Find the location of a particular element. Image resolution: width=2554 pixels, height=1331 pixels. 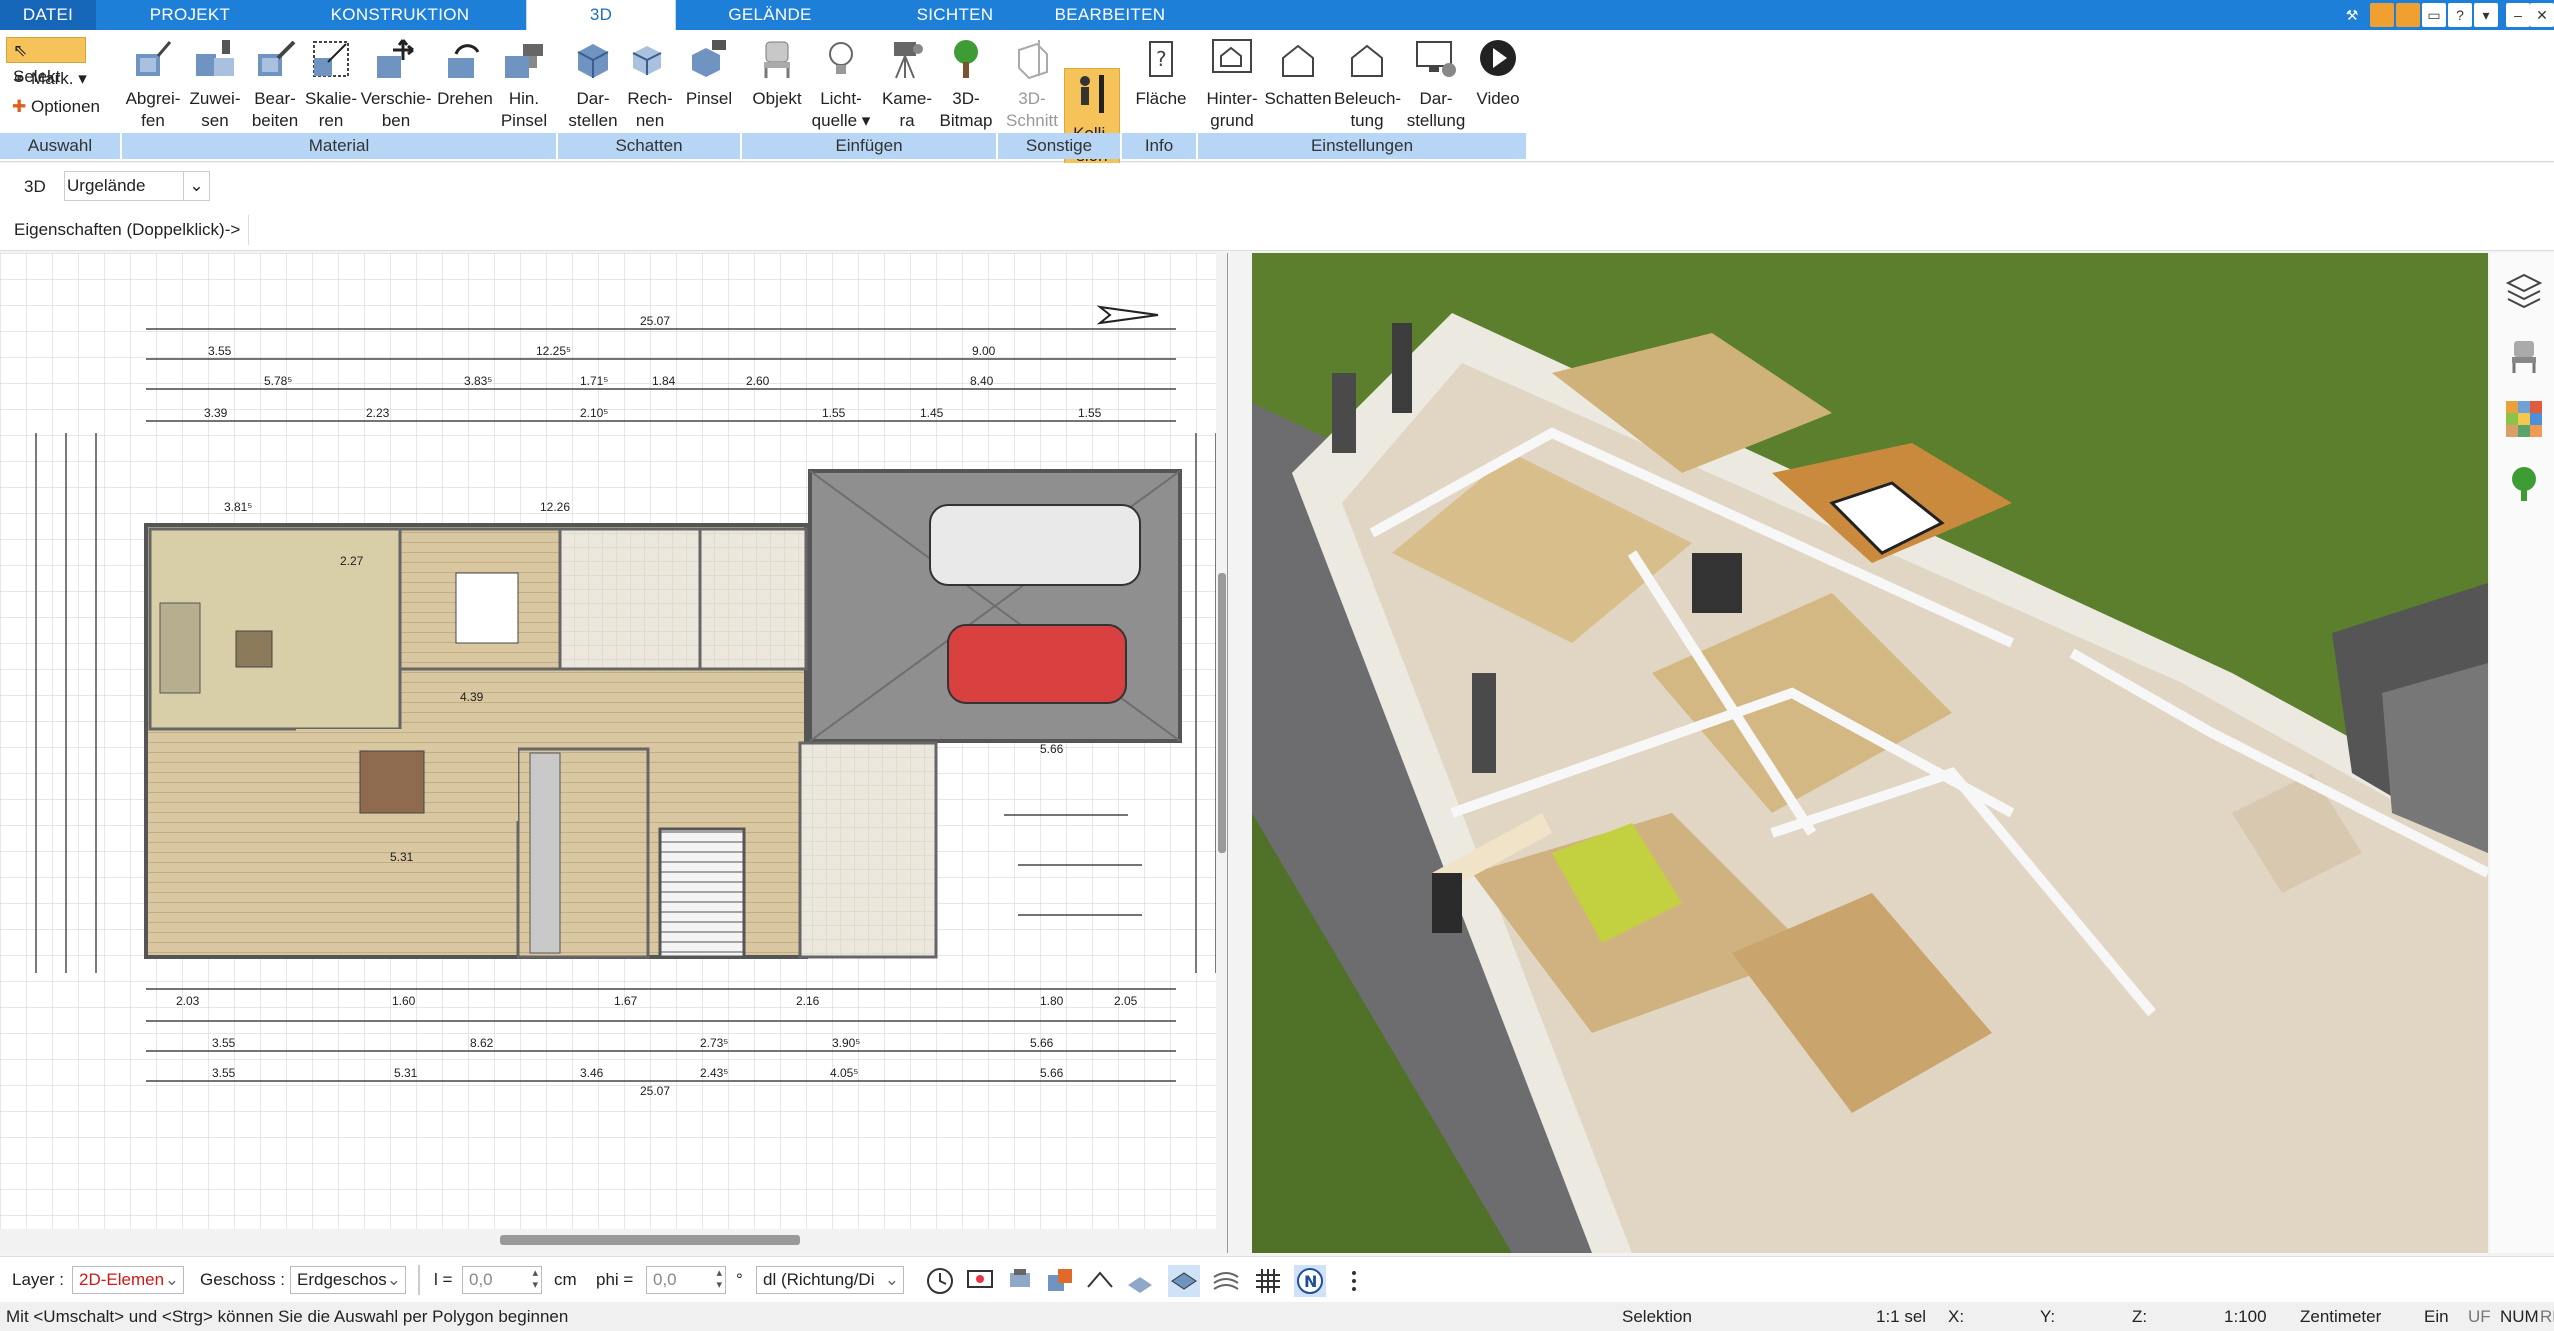

dim-label: 3.55 is located at coordinates (224, 1043).